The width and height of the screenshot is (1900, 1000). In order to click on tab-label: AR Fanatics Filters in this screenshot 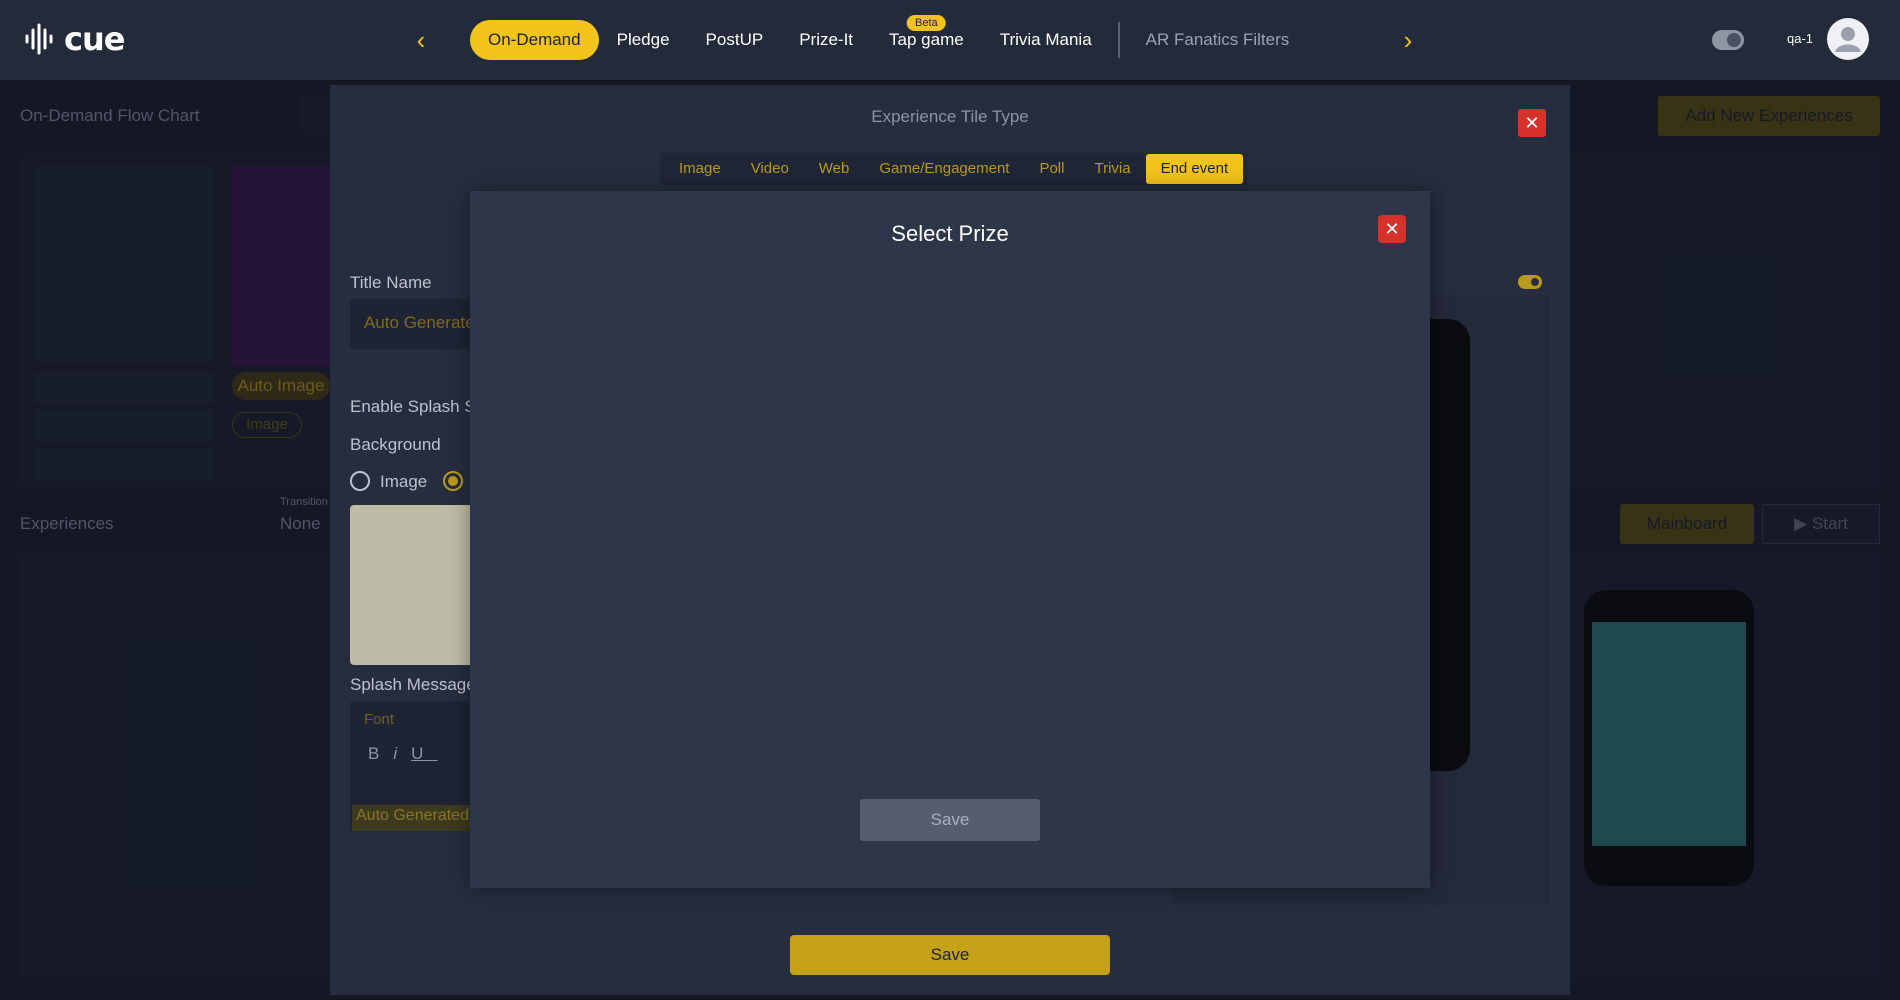, I will do `click(1217, 39)`.